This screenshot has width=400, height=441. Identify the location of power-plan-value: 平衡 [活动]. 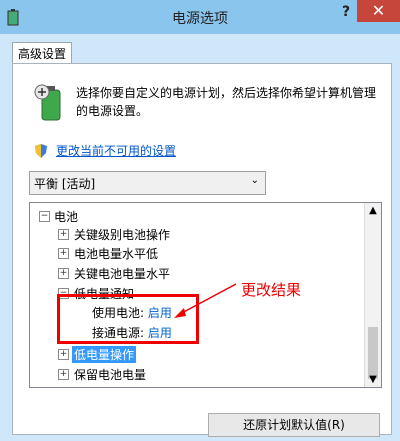
(65, 184).